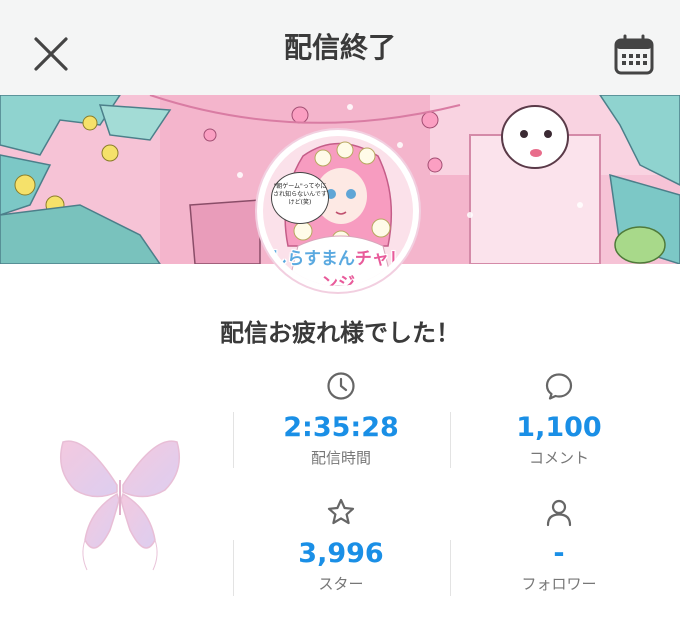 This screenshot has width=680, height=636. I want to click on top-bar: 配信終了, so click(340, 47).